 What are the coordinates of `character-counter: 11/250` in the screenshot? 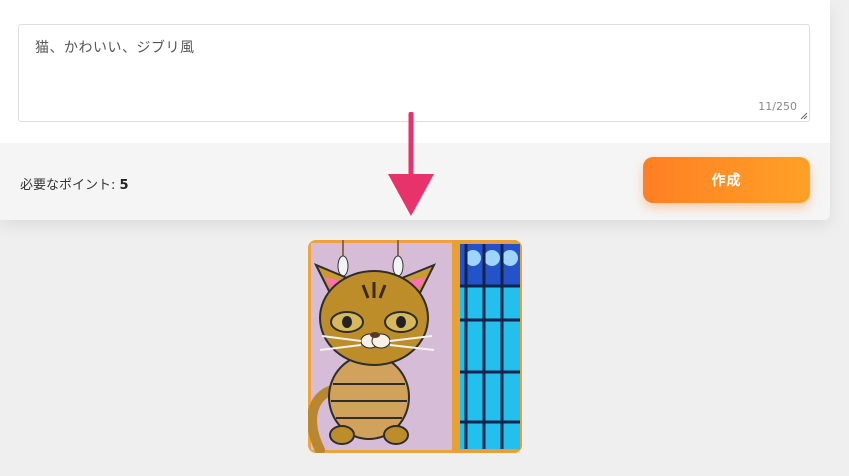 It's located at (777, 106).